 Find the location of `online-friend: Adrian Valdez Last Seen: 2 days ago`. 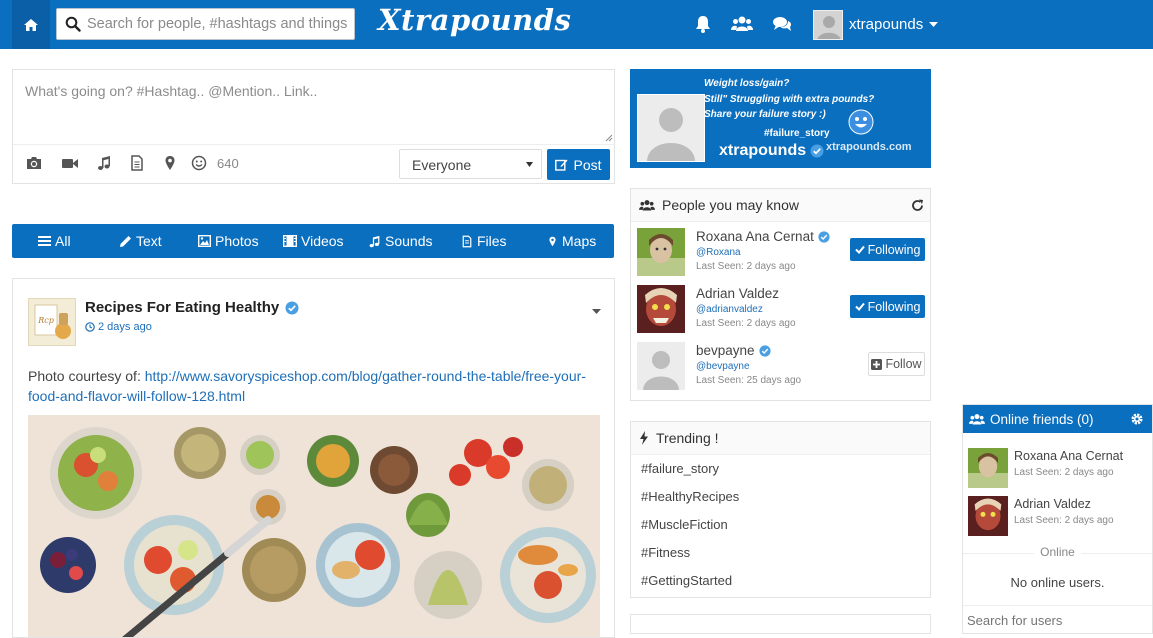

online-friend: Adrian Valdez Last Seen: 2 days ago is located at coordinates (1060, 517).